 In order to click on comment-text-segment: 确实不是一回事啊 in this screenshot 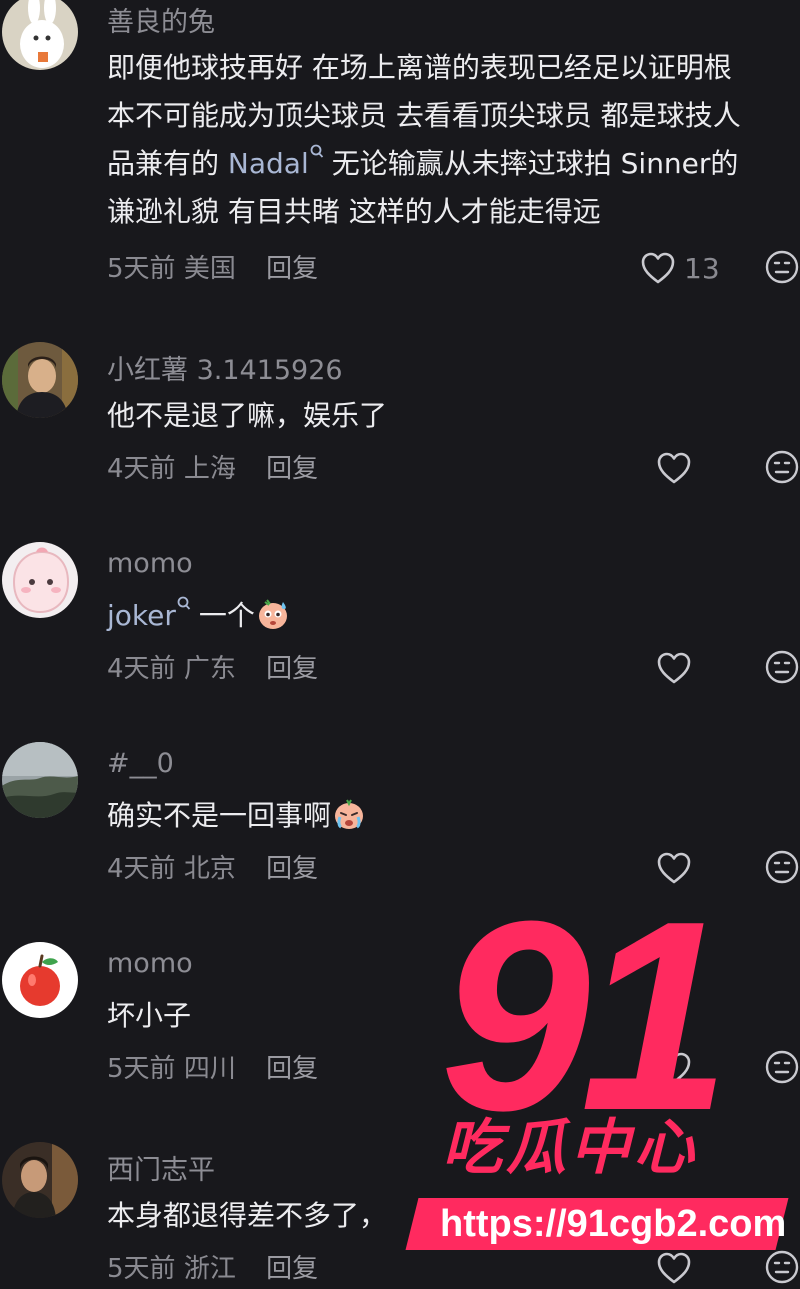, I will do `click(219, 815)`.